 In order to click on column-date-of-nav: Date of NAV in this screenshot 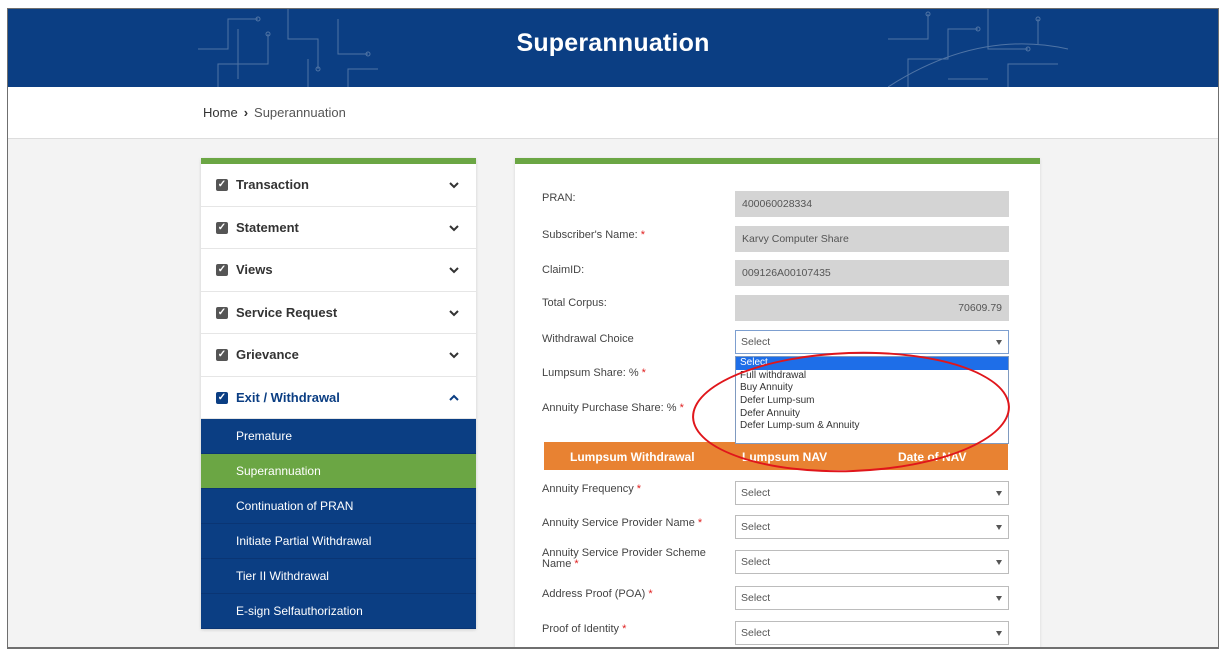, I will do `click(932, 457)`.